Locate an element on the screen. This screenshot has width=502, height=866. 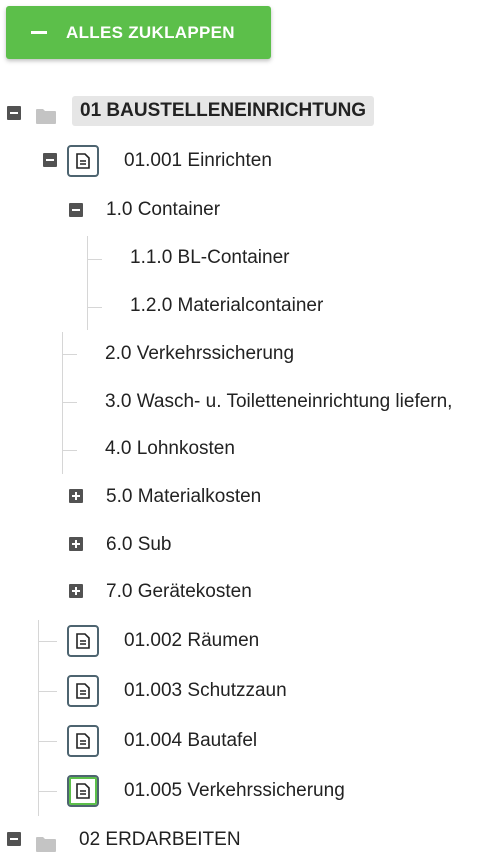
tree-node-label: 5.0 Materialkosten is located at coordinates (183, 497).